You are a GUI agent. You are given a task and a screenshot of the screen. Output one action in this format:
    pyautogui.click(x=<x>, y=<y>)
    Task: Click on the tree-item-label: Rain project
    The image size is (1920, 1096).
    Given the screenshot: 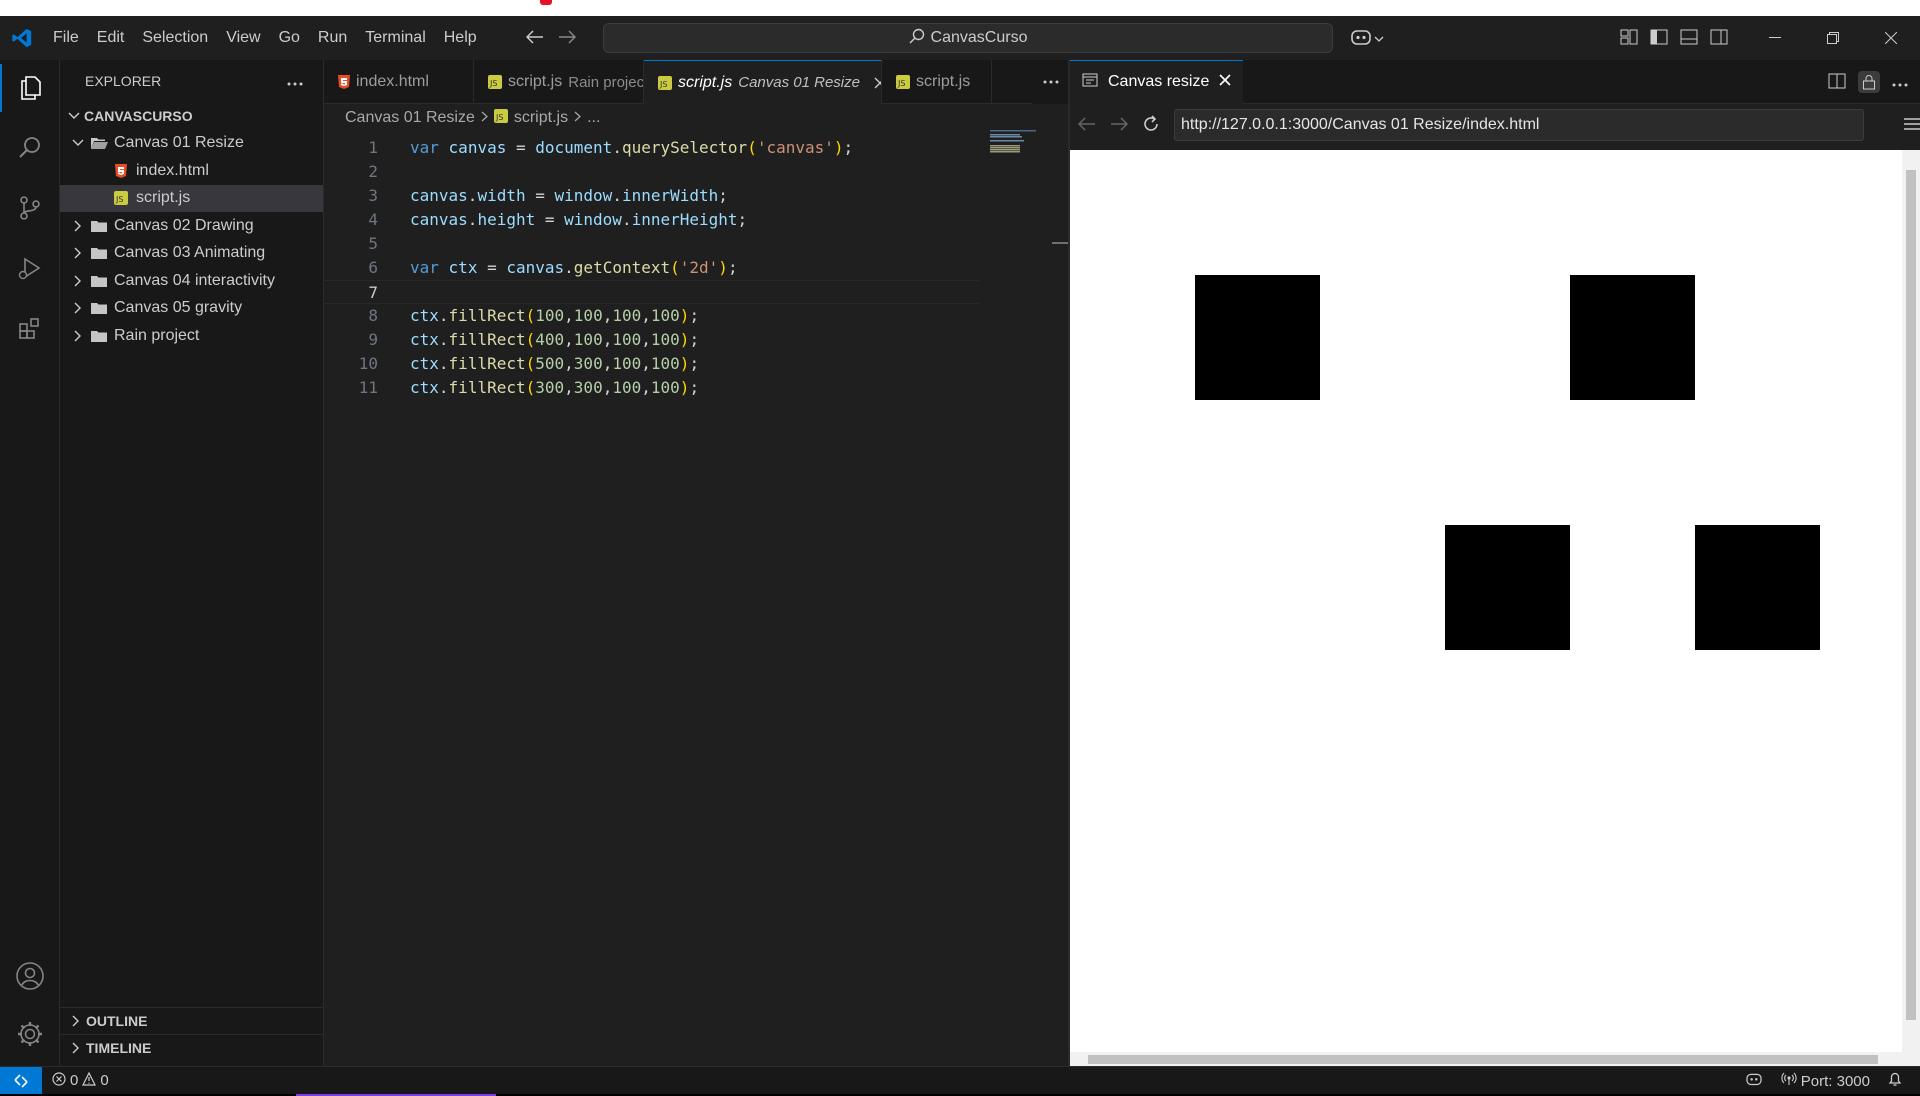 What is the action you would take?
    pyautogui.click(x=157, y=335)
    